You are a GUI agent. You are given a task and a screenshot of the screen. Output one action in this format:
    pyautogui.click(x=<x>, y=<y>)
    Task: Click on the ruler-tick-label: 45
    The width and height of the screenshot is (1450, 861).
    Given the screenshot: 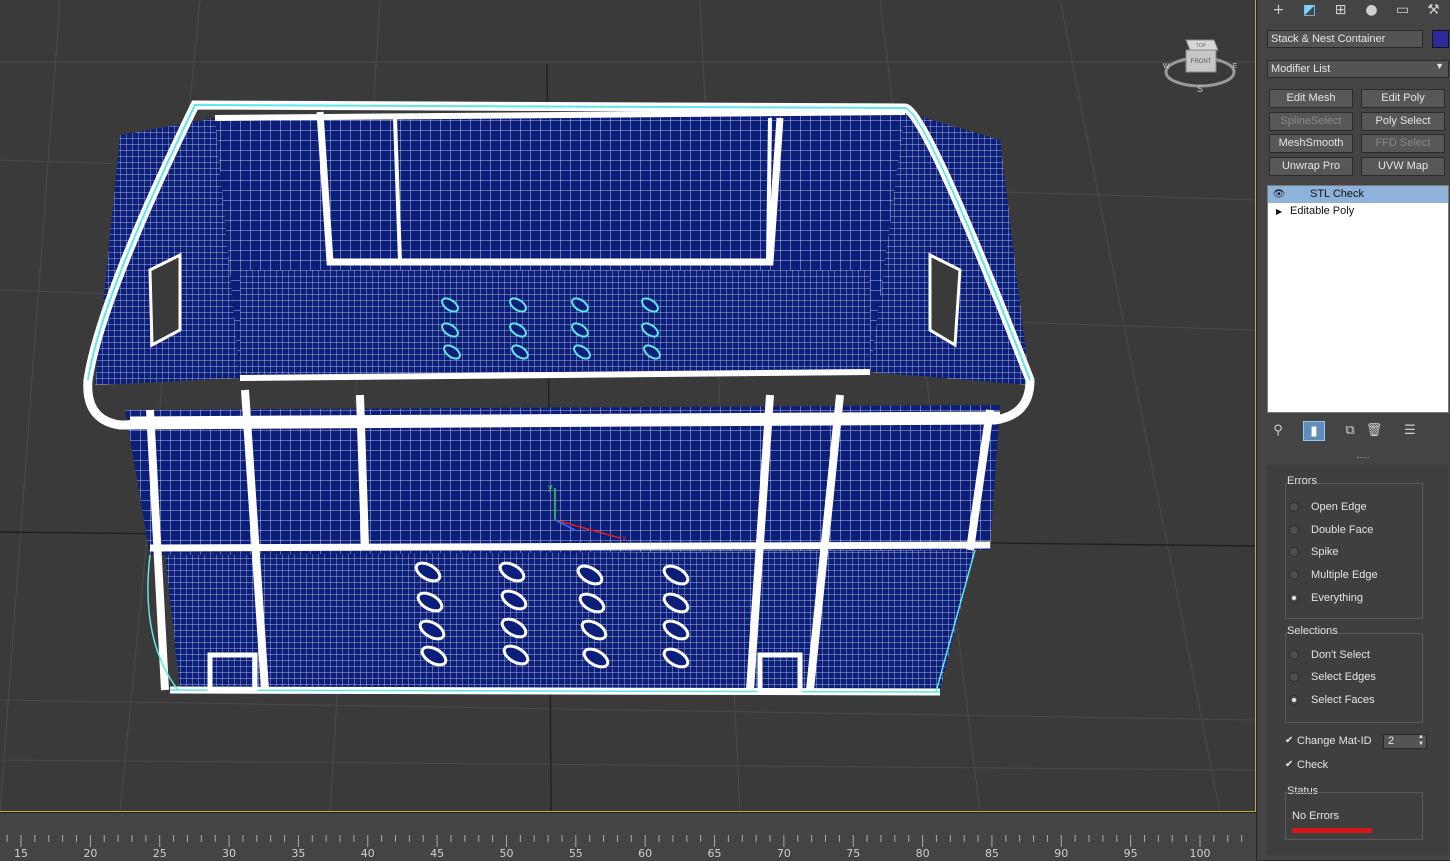 What is the action you would take?
    pyautogui.click(x=437, y=853)
    